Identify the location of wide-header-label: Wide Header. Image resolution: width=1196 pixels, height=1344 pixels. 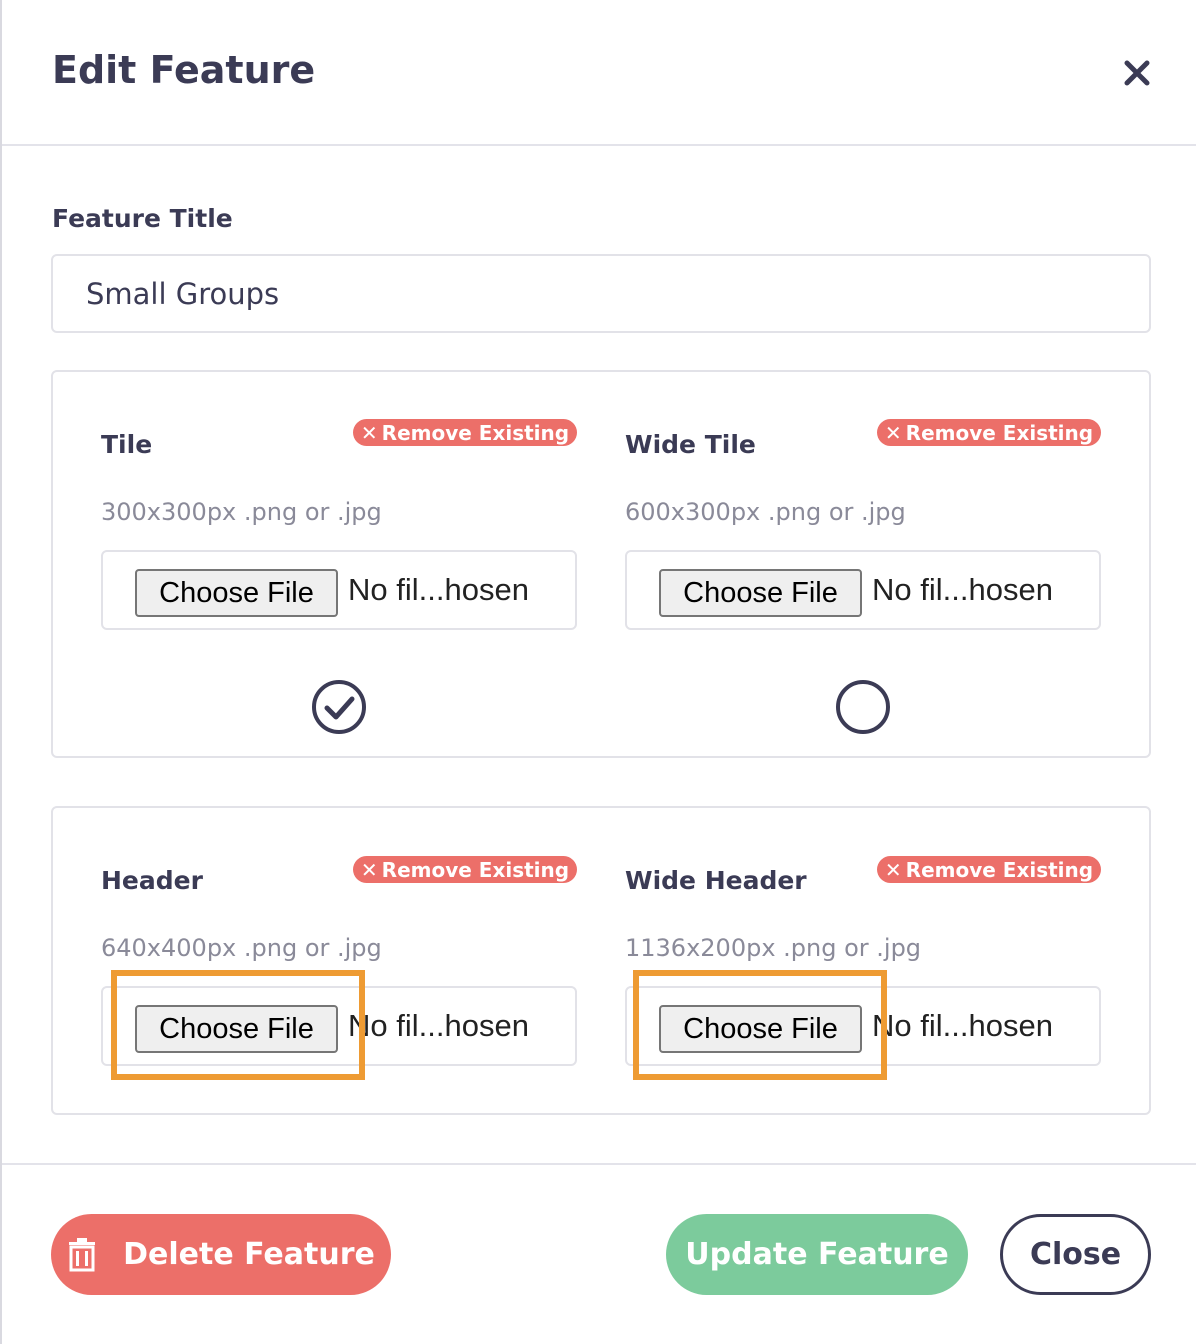
(716, 880).